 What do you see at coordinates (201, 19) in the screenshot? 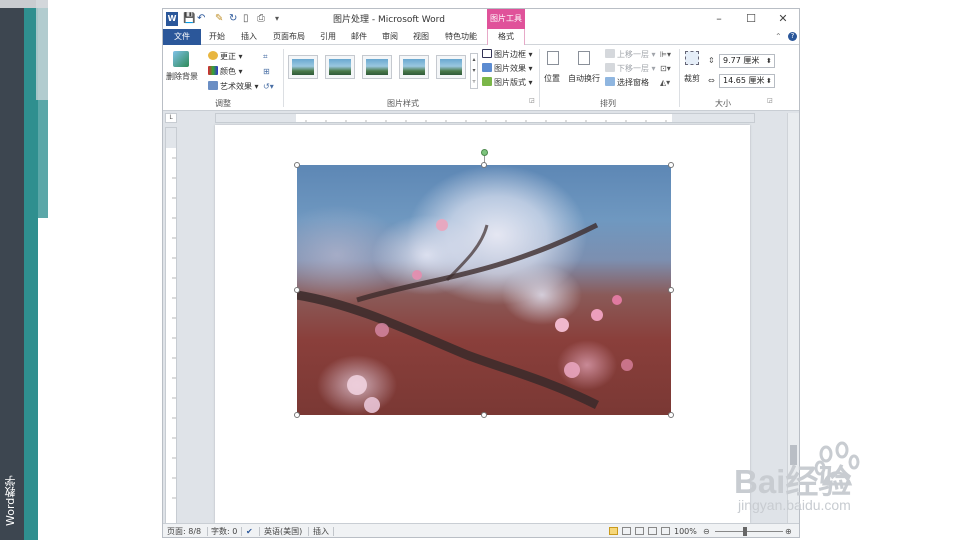
I see `undo-icon: ↶` at bounding box center [201, 19].